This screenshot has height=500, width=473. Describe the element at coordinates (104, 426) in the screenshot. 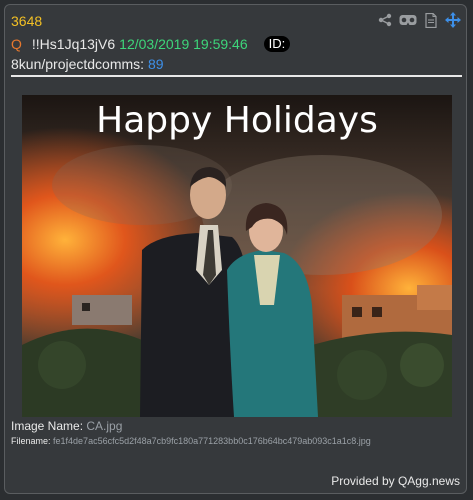

I see `image-name-value: CA.jpg` at that location.